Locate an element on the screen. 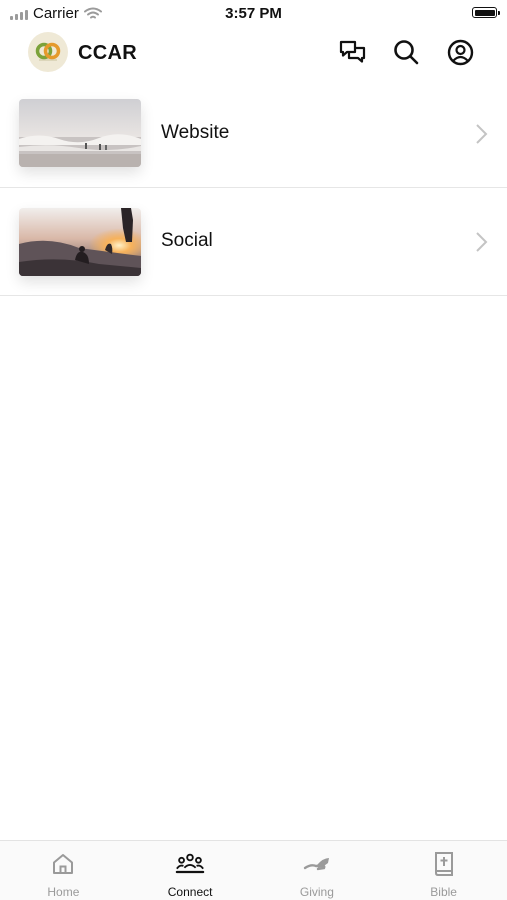 The width and height of the screenshot is (507, 900). battery-icon is located at coordinates (486, 12).